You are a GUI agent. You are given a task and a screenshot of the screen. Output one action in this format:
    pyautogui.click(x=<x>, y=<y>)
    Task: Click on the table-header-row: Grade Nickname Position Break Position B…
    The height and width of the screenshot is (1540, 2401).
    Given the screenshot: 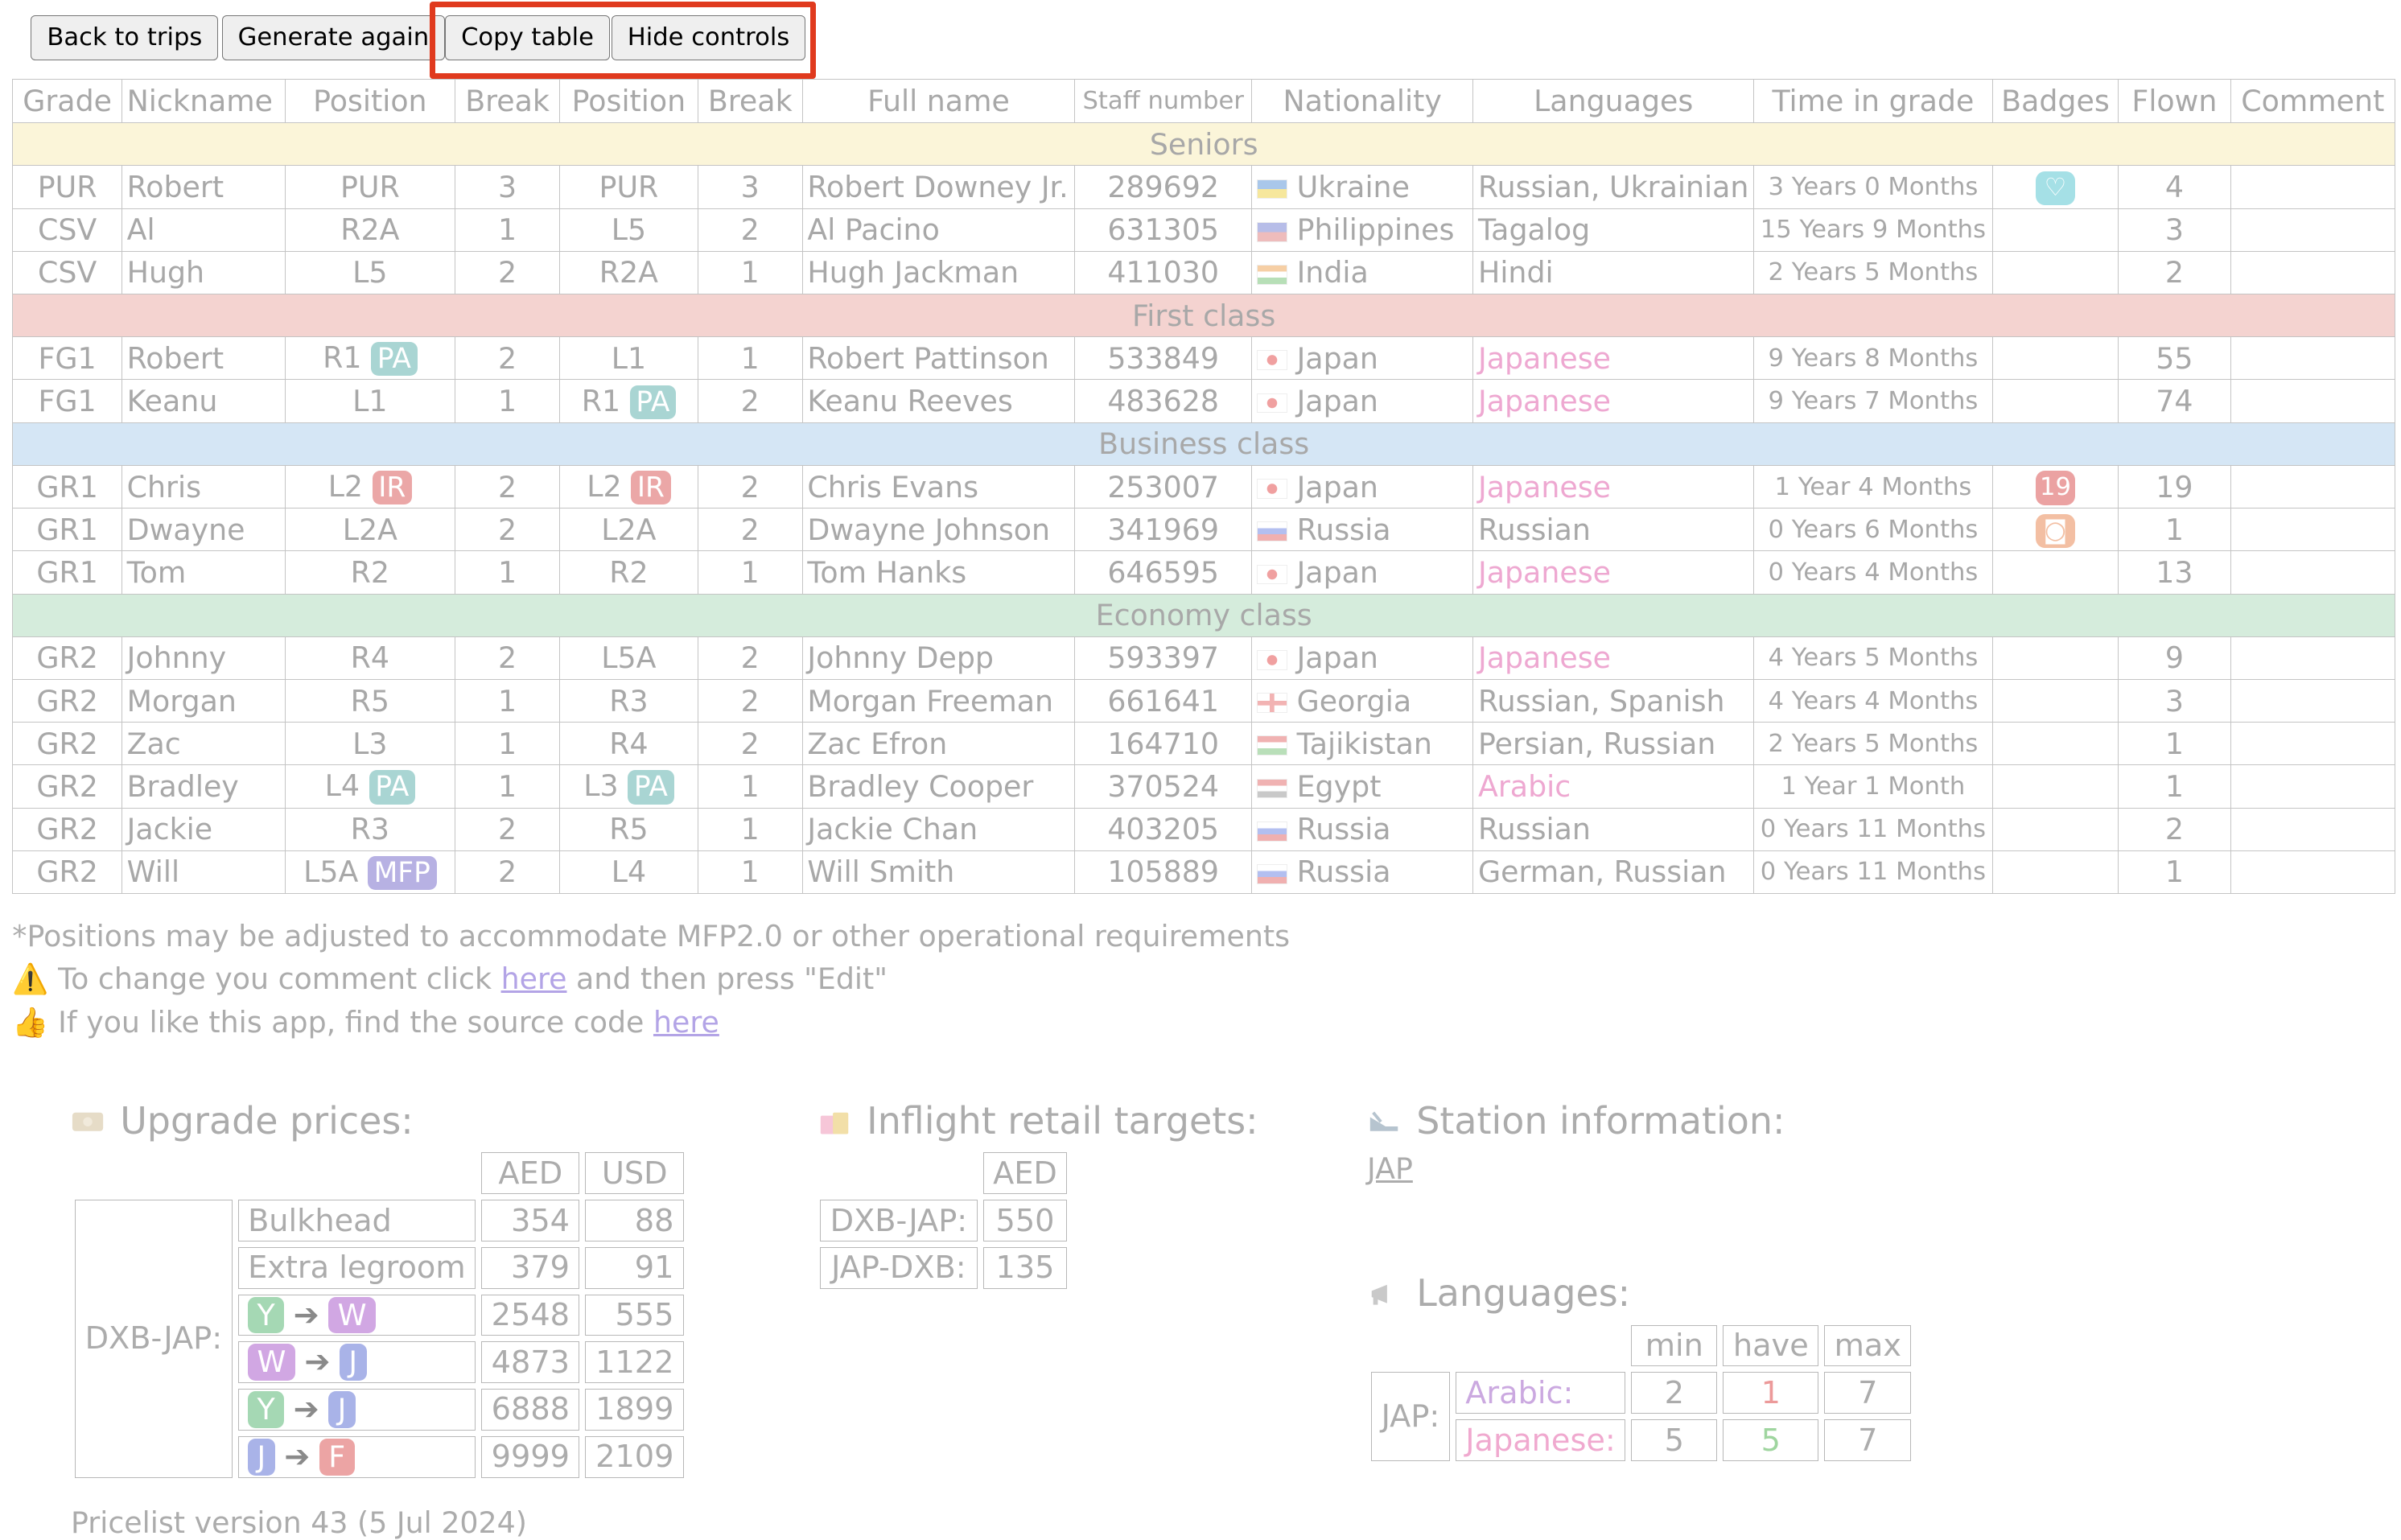 What is the action you would take?
    pyautogui.click(x=1204, y=101)
    